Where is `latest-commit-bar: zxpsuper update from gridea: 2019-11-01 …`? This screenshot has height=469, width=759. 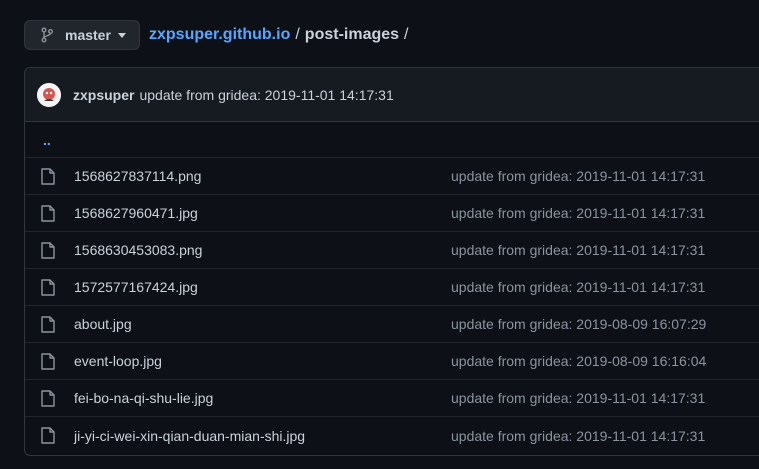 latest-commit-bar: zxpsuper update from gridea: 2019-11-01 … is located at coordinates (392, 95).